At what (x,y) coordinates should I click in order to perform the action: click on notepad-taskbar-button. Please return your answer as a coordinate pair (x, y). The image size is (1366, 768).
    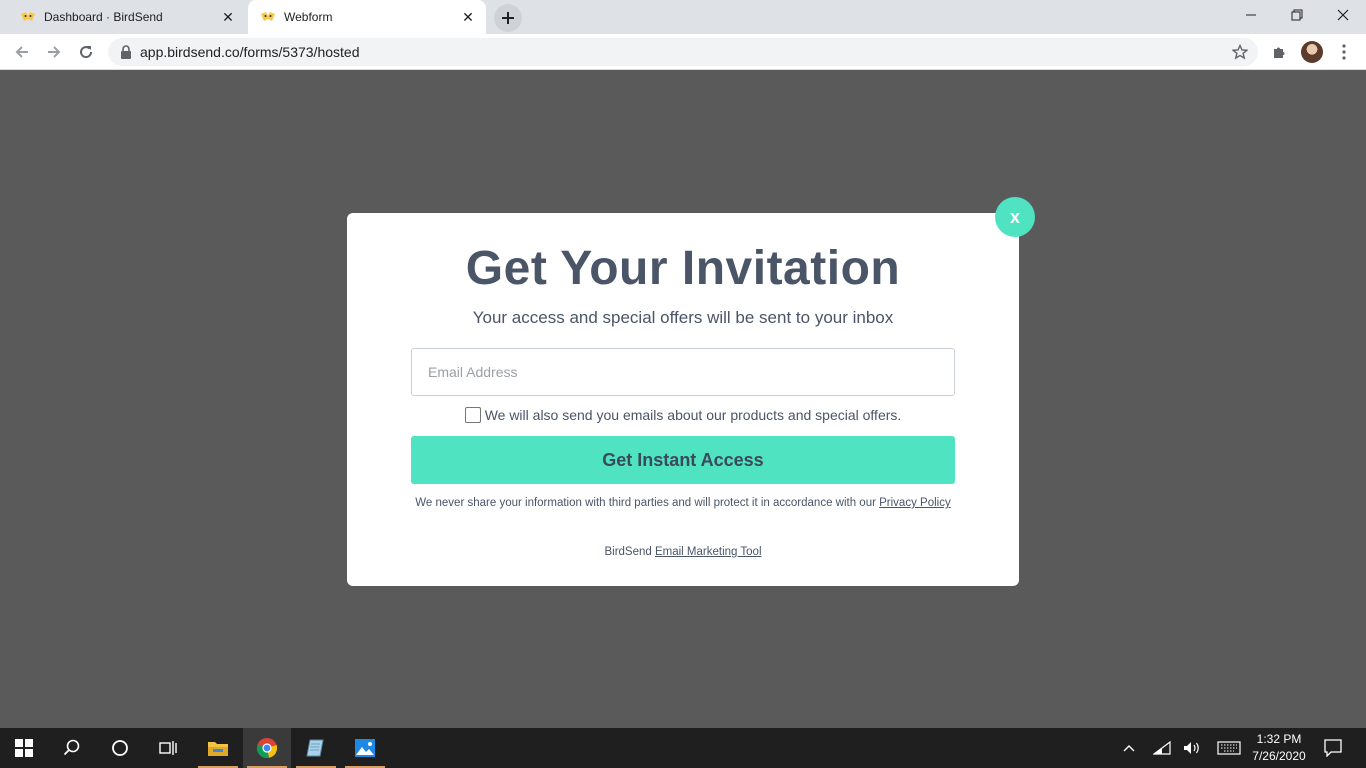
    Looking at the image, I should click on (316, 748).